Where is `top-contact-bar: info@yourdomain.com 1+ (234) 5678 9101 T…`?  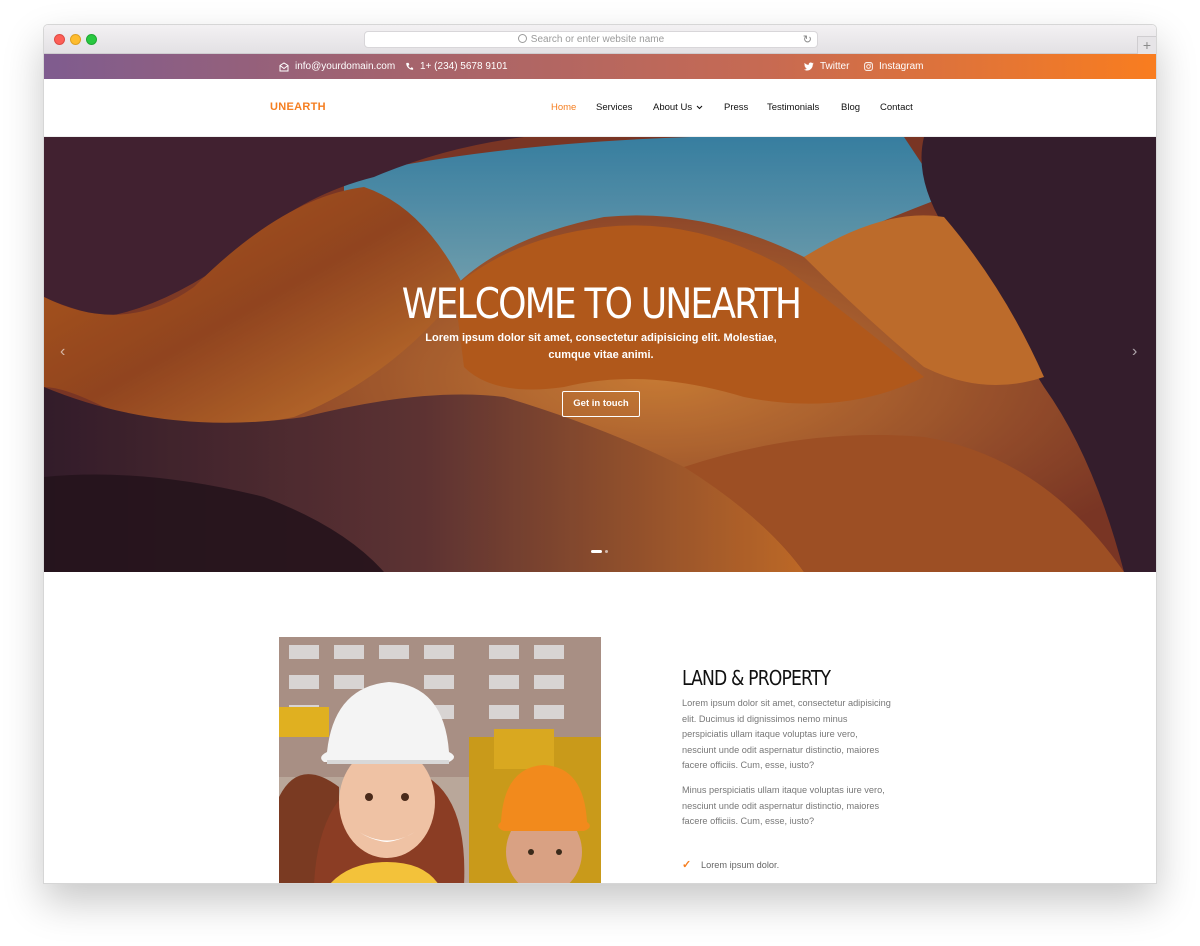 top-contact-bar: info@yourdomain.com 1+ (234) 5678 9101 T… is located at coordinates (600, 66).